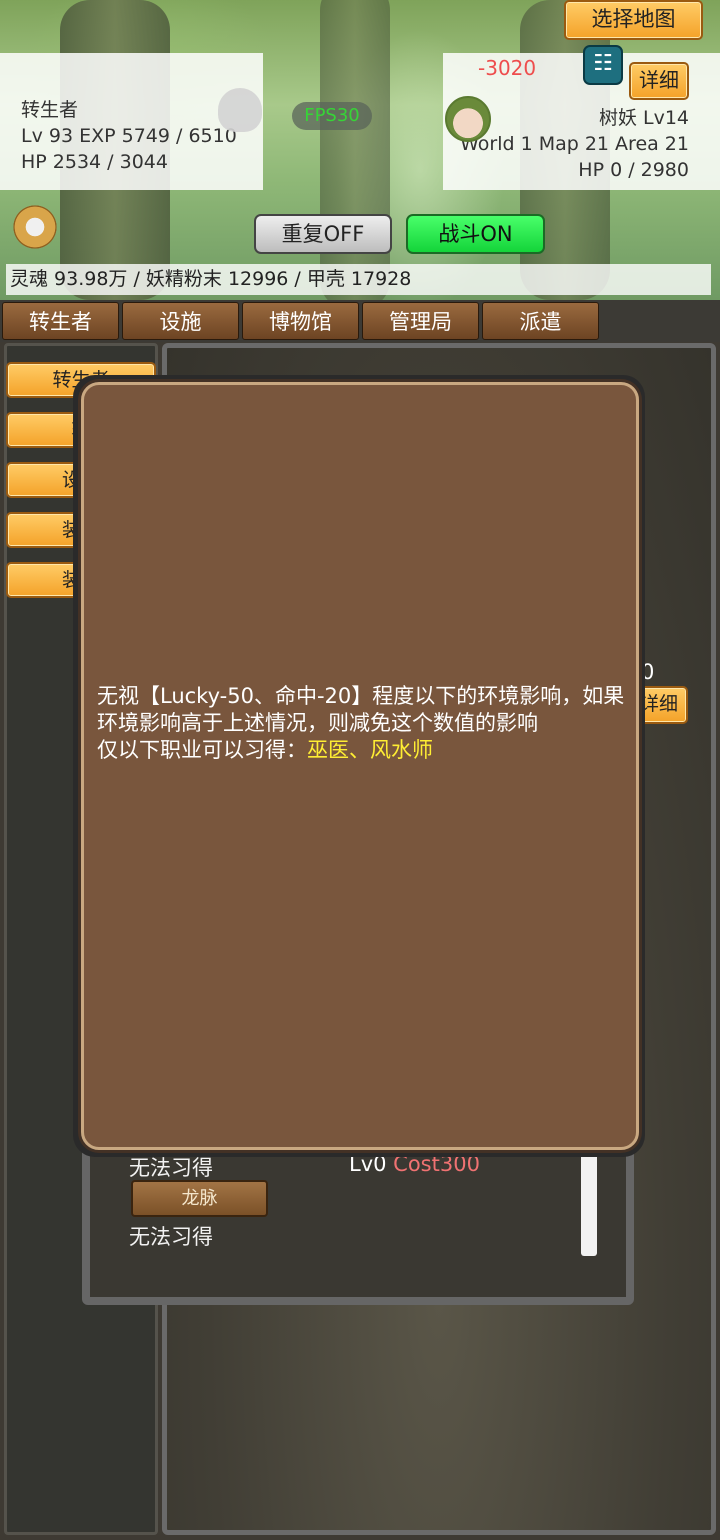 This screenshot has width=720, height=1540. I want to click on tab-museum: 博物馆, so click(300, 321).